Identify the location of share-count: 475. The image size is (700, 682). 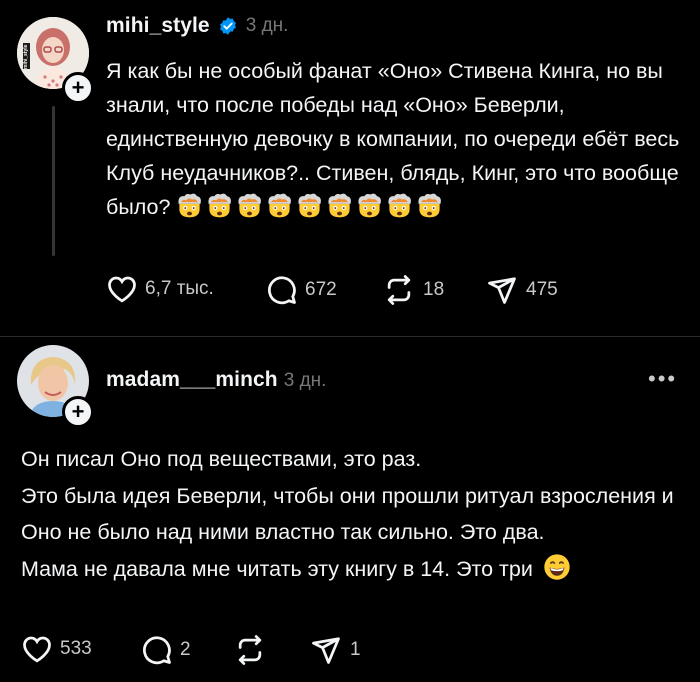
(542, 289).